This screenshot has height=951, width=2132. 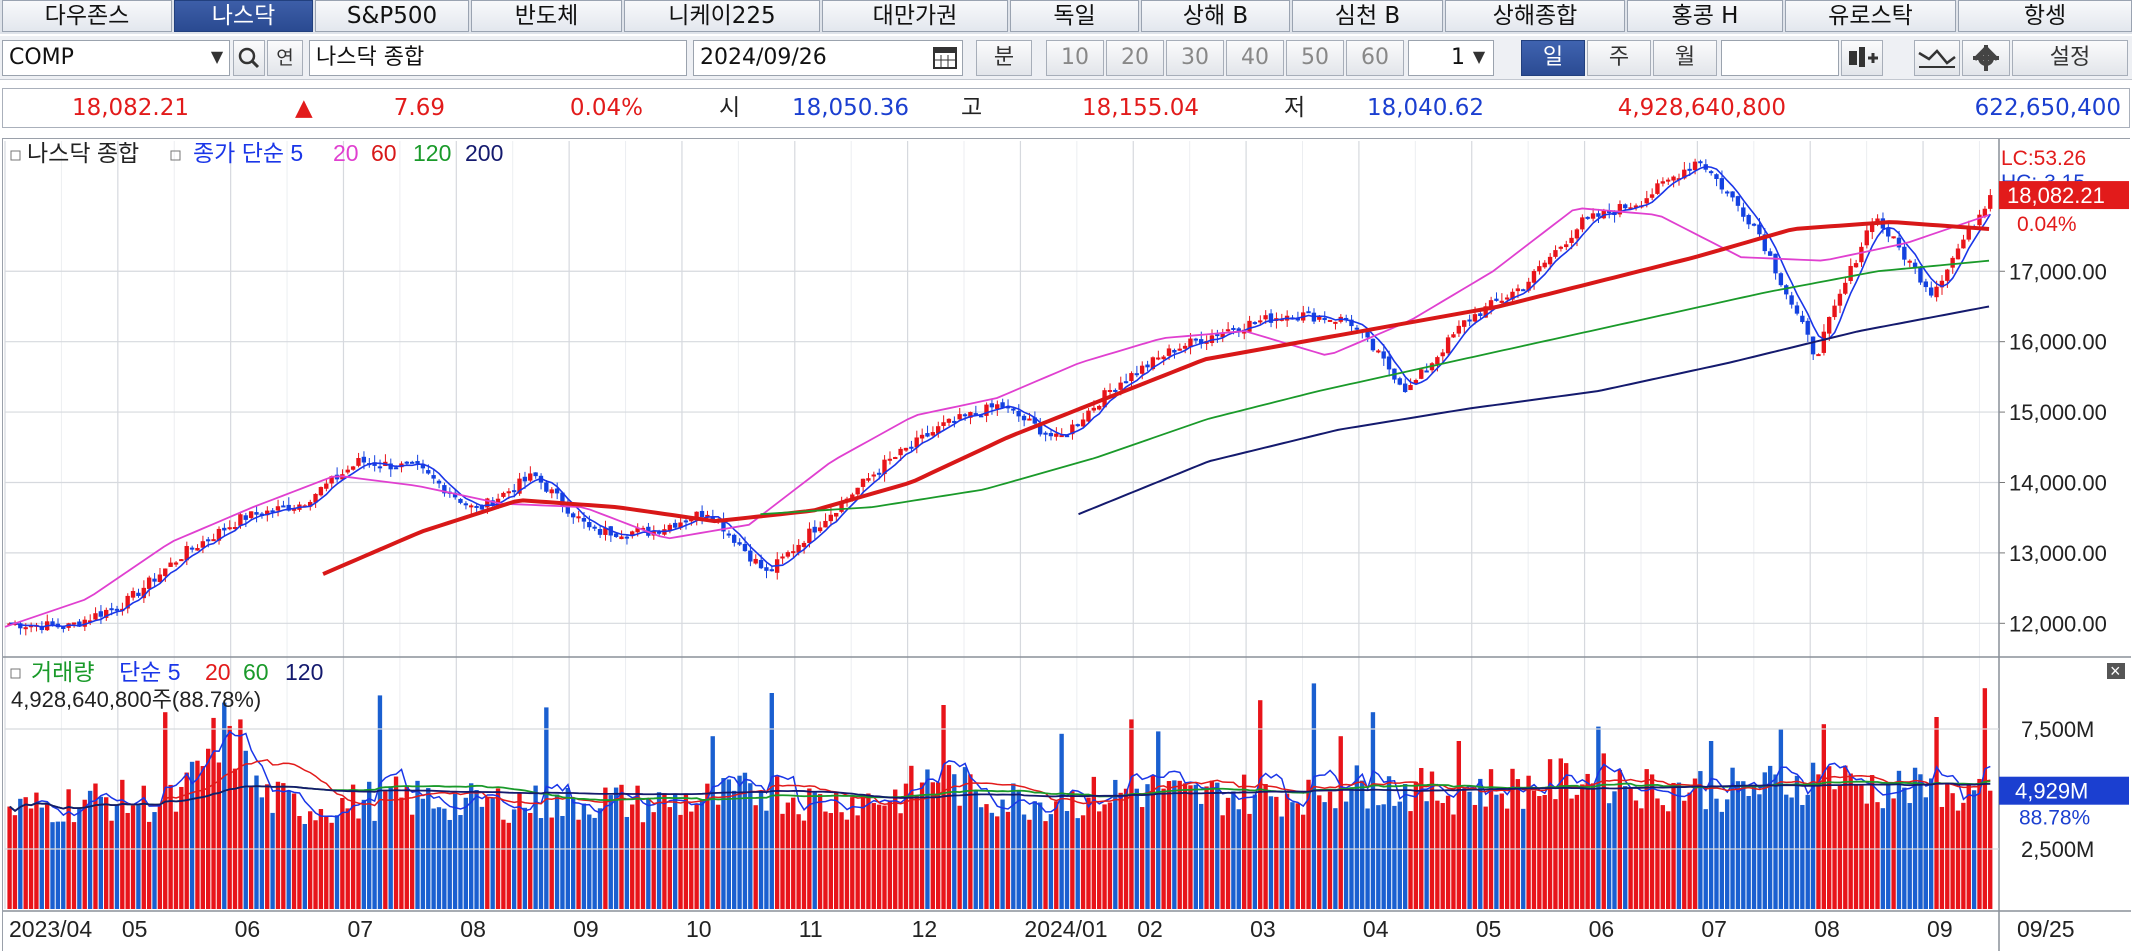 What do you see at coordinates (1685, 58) in the screenshot?
I see `period-month-button: 월` at bounding box center [1685, 58].